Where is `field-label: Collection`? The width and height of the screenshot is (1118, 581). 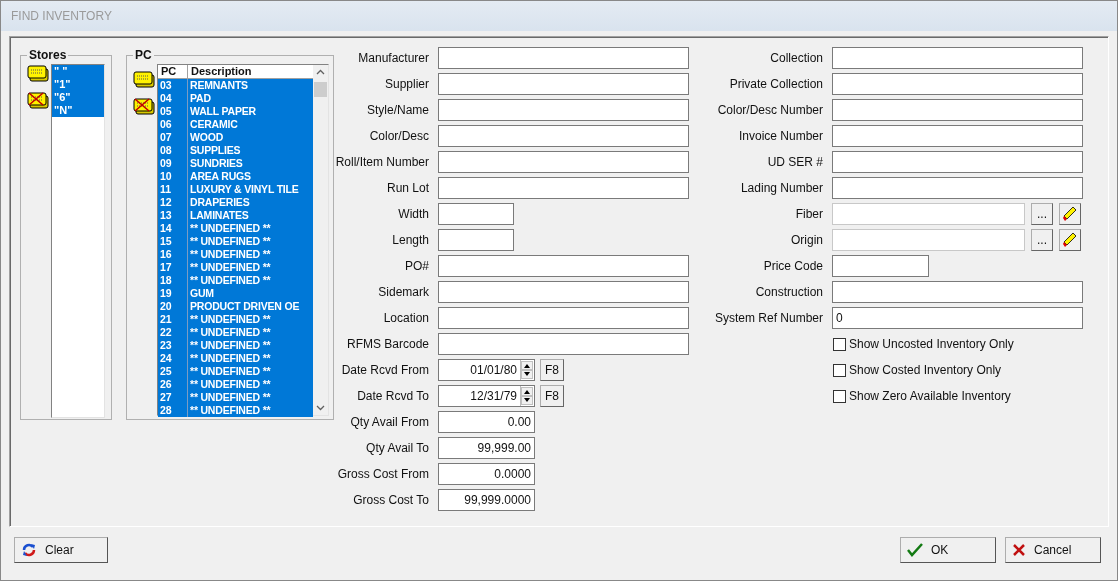 field-label: Collection is located at coordinates (796, 58).